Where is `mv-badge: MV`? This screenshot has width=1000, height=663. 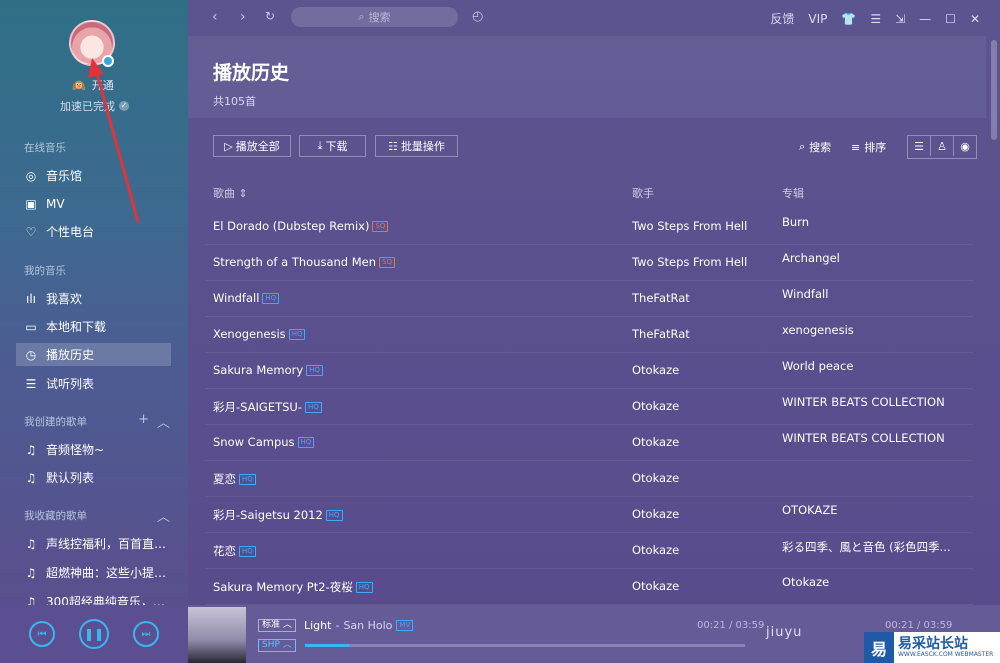 mv-badge: MV is located at coordinates (405, 625).